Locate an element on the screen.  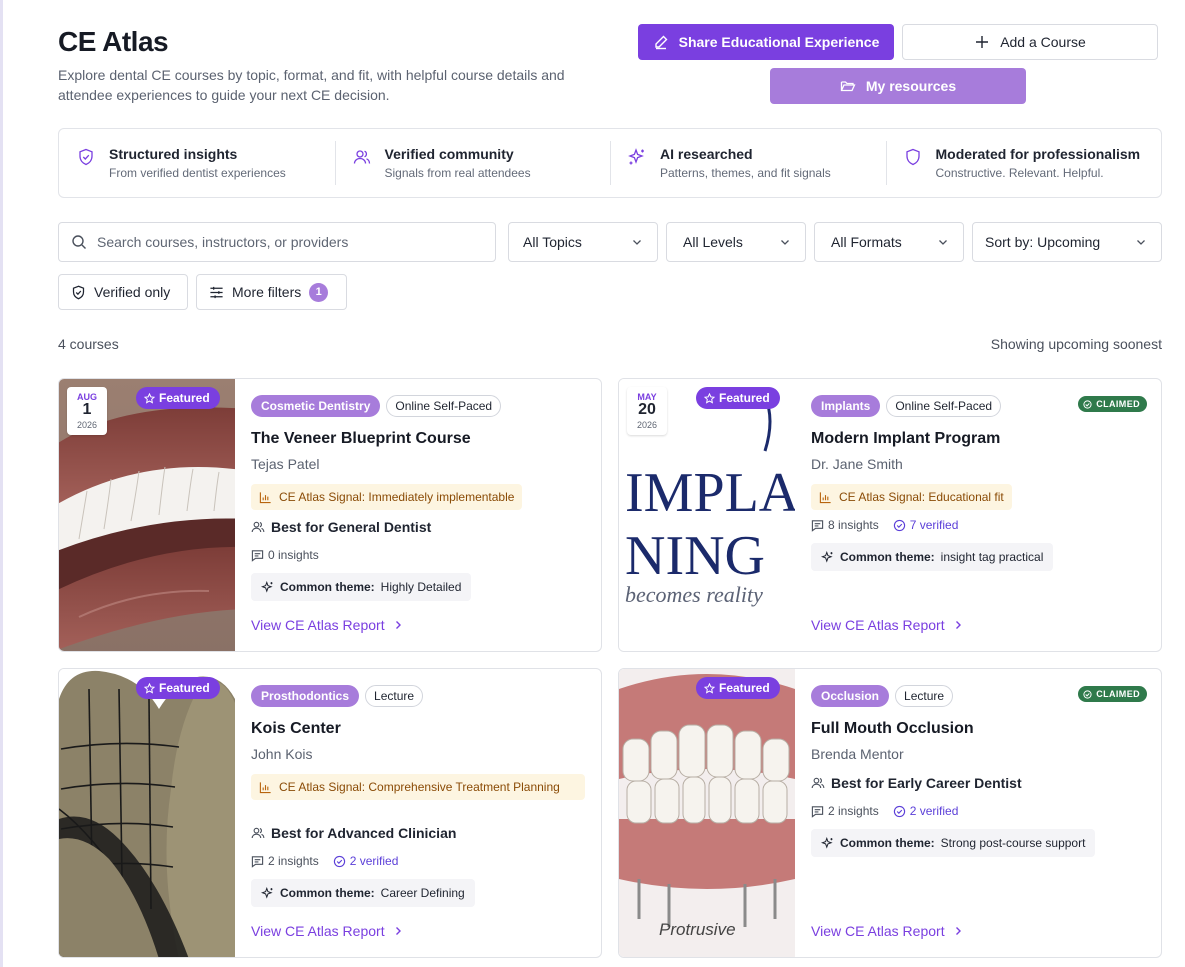
best-for: Best for Early Career Dentist is located at coordinates (916, 783).